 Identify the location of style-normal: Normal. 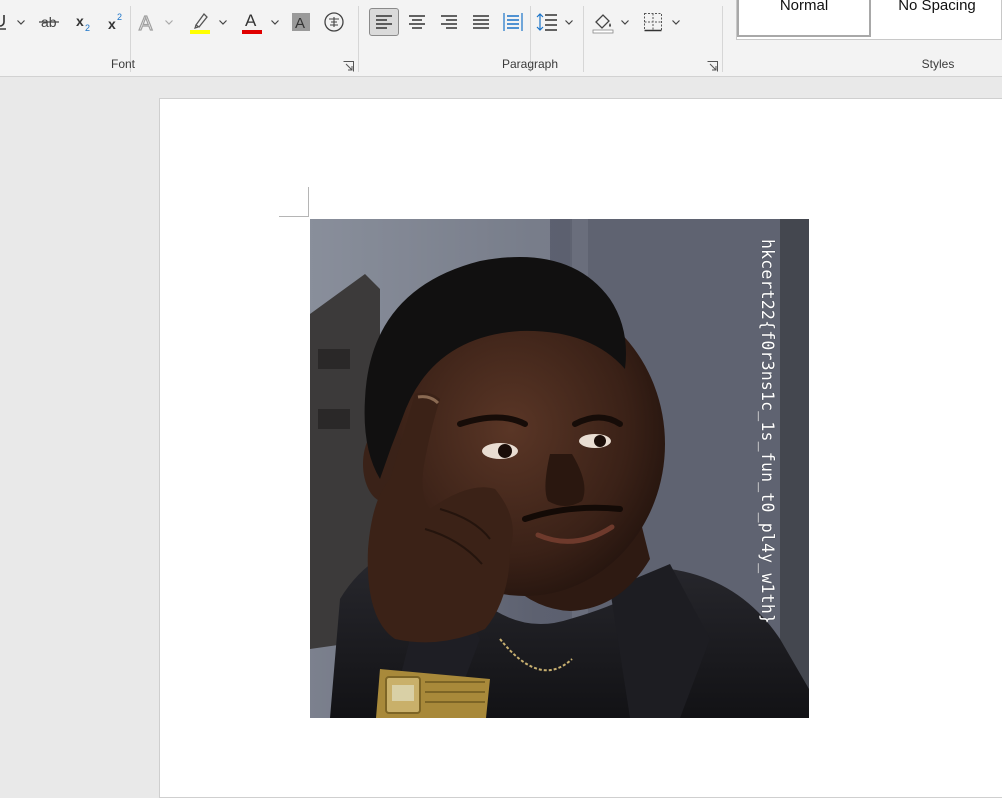
(804, 18).